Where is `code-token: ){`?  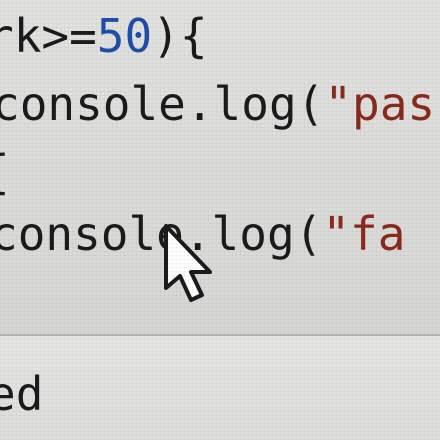 code-token: ){ is located at coordinates (180, 36).